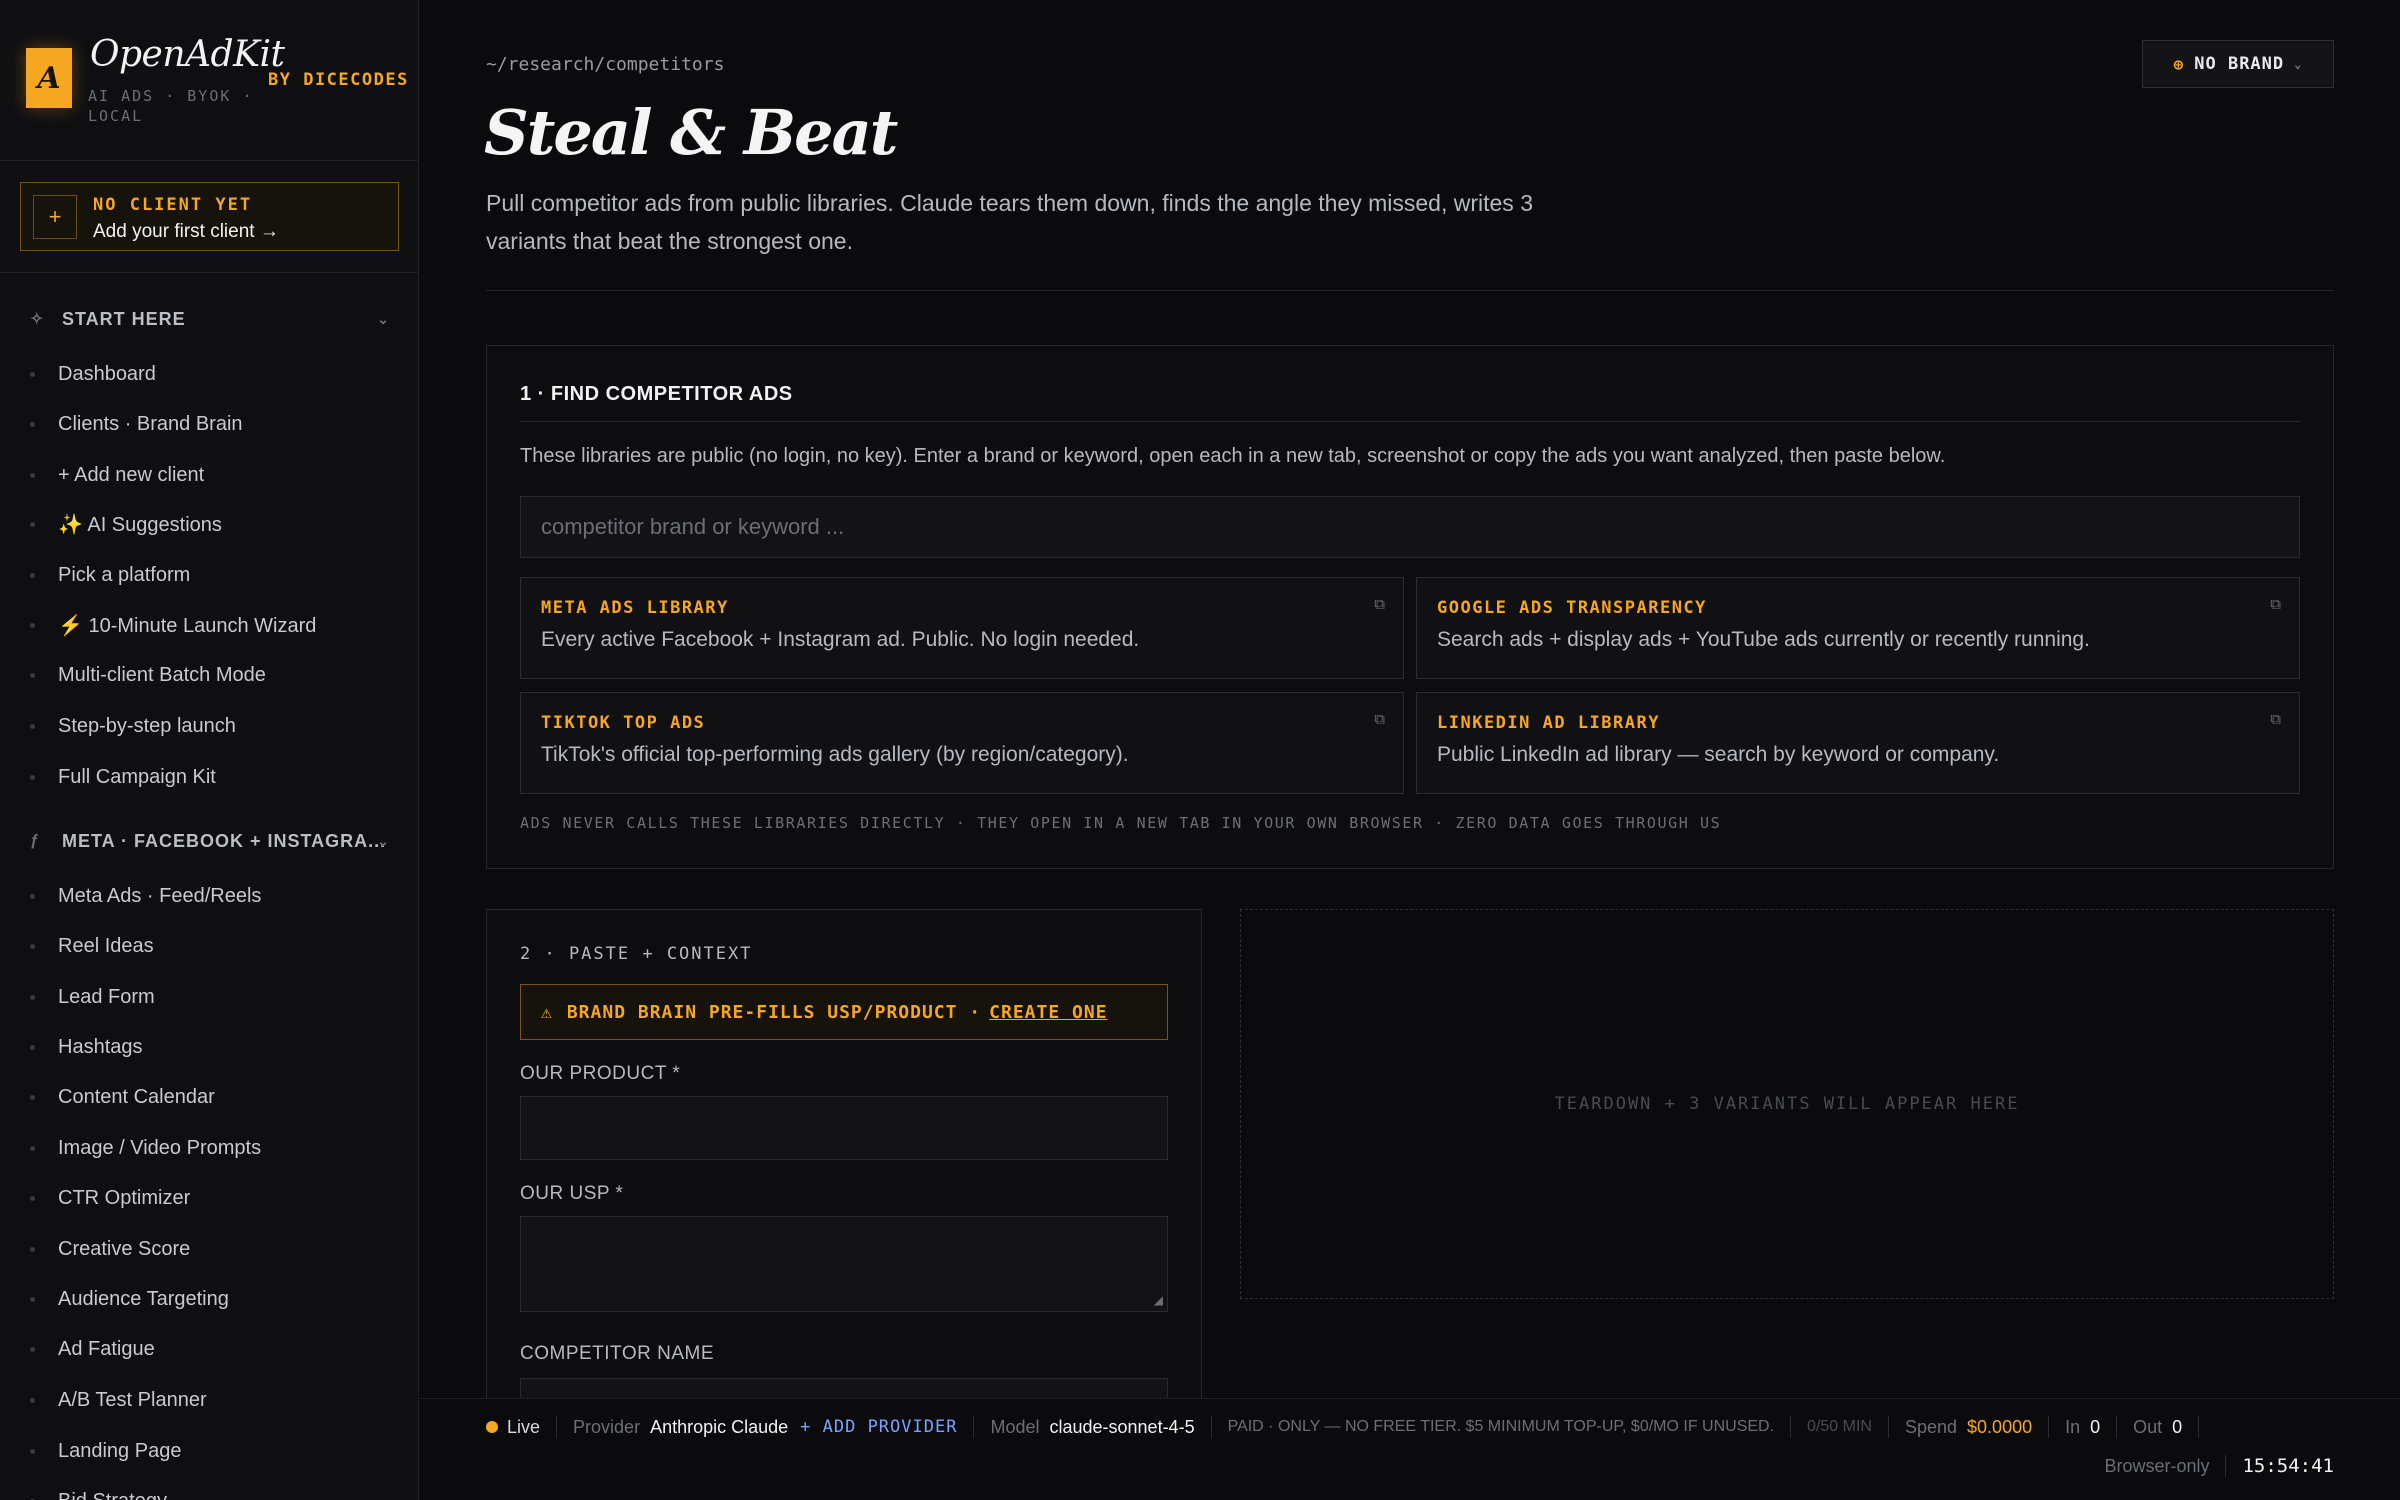  Describe the element at coordinates (1572, 608) in the screenshot. I see `library-name: GOOGLE ADS TRANSPARENCY` at that location.